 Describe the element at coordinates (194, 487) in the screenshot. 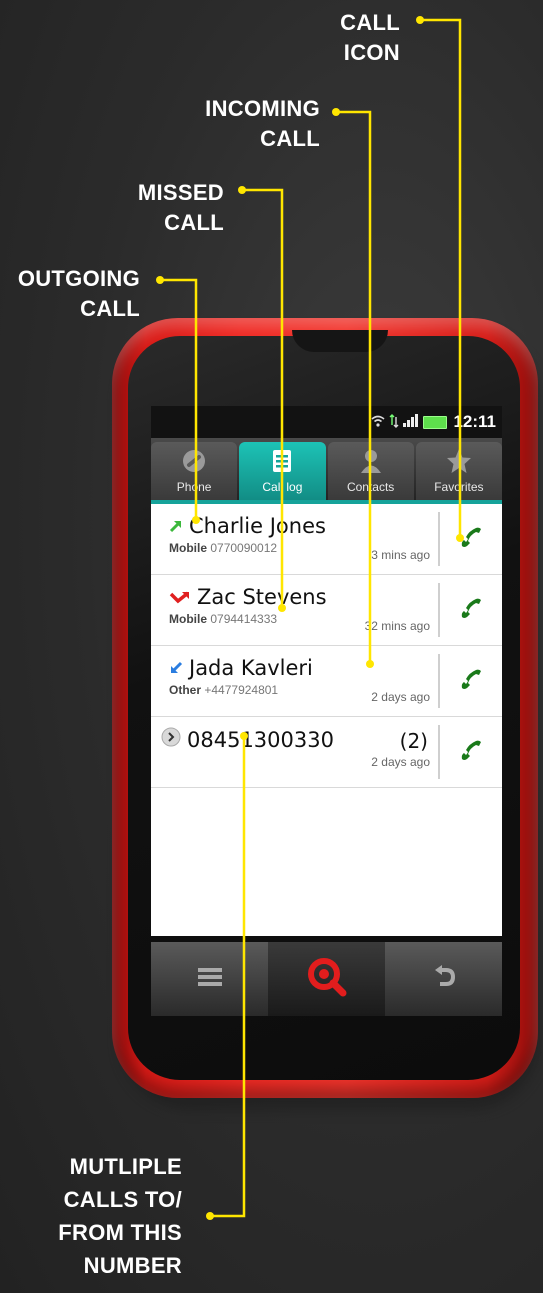

I see `tab-label: Phone` at that location.